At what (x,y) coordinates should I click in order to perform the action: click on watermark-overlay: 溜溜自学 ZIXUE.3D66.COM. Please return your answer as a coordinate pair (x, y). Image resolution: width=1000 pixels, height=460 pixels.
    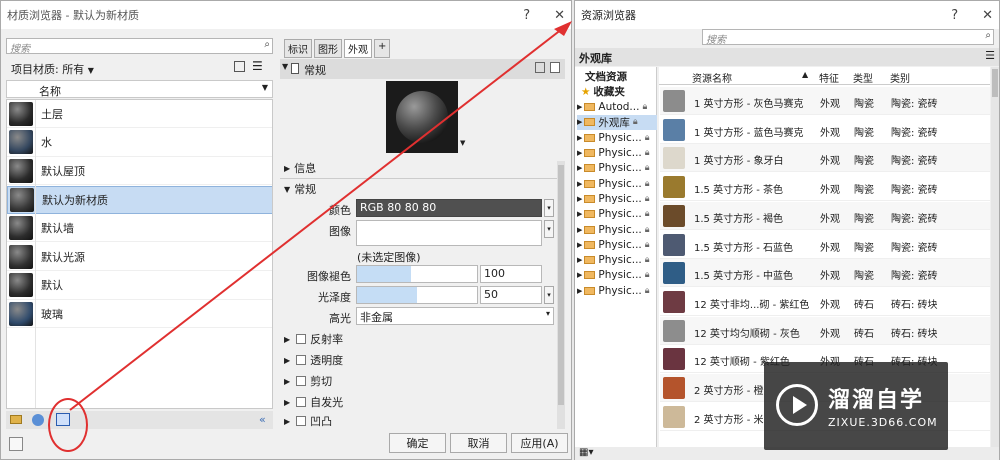
    Looking at the image, I should click on (856, 406).